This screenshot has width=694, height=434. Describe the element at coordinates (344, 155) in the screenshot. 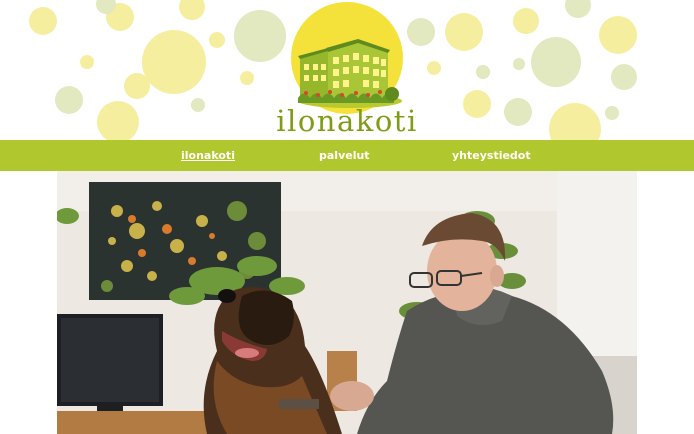

I see `nav-item-palvelut: palvelut` at that location.